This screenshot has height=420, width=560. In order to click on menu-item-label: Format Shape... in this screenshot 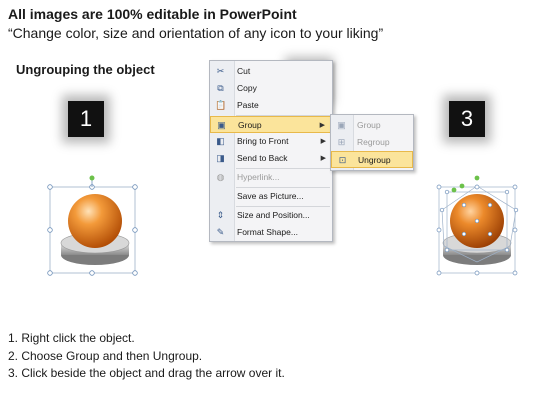, I will do `click(267, 232)`.